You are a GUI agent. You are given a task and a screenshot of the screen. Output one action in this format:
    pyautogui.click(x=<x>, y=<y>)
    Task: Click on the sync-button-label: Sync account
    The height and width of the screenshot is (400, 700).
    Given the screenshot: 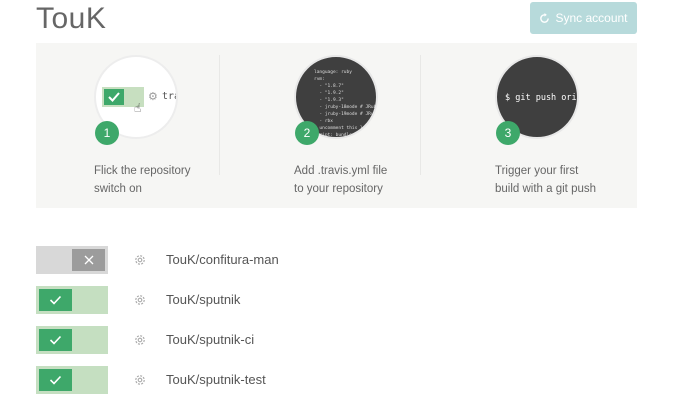 What is the action you would take?
    pyautogui.click(x=591, y=18)
    